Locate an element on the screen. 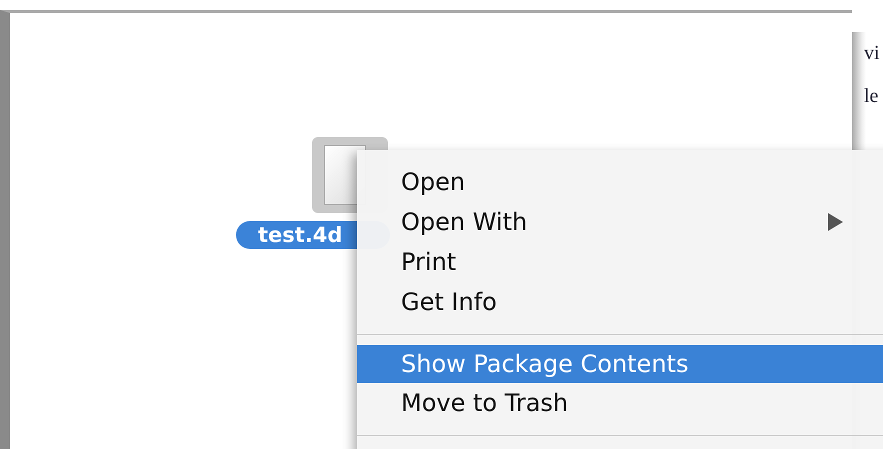 The height and width of the screenshot is (449, 883). window-text: le is located at coordinates (872, 96).